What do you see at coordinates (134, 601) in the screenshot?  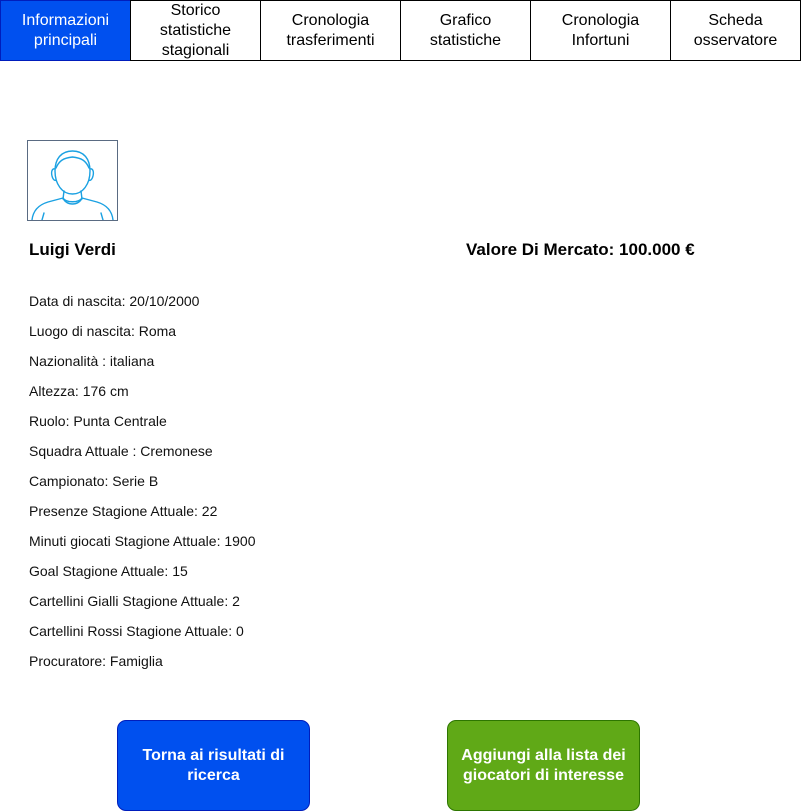 I see `detail-yellow-cards: Cartellini Gialli Stagione Attuale: 2` at bounding box center [134, 601].